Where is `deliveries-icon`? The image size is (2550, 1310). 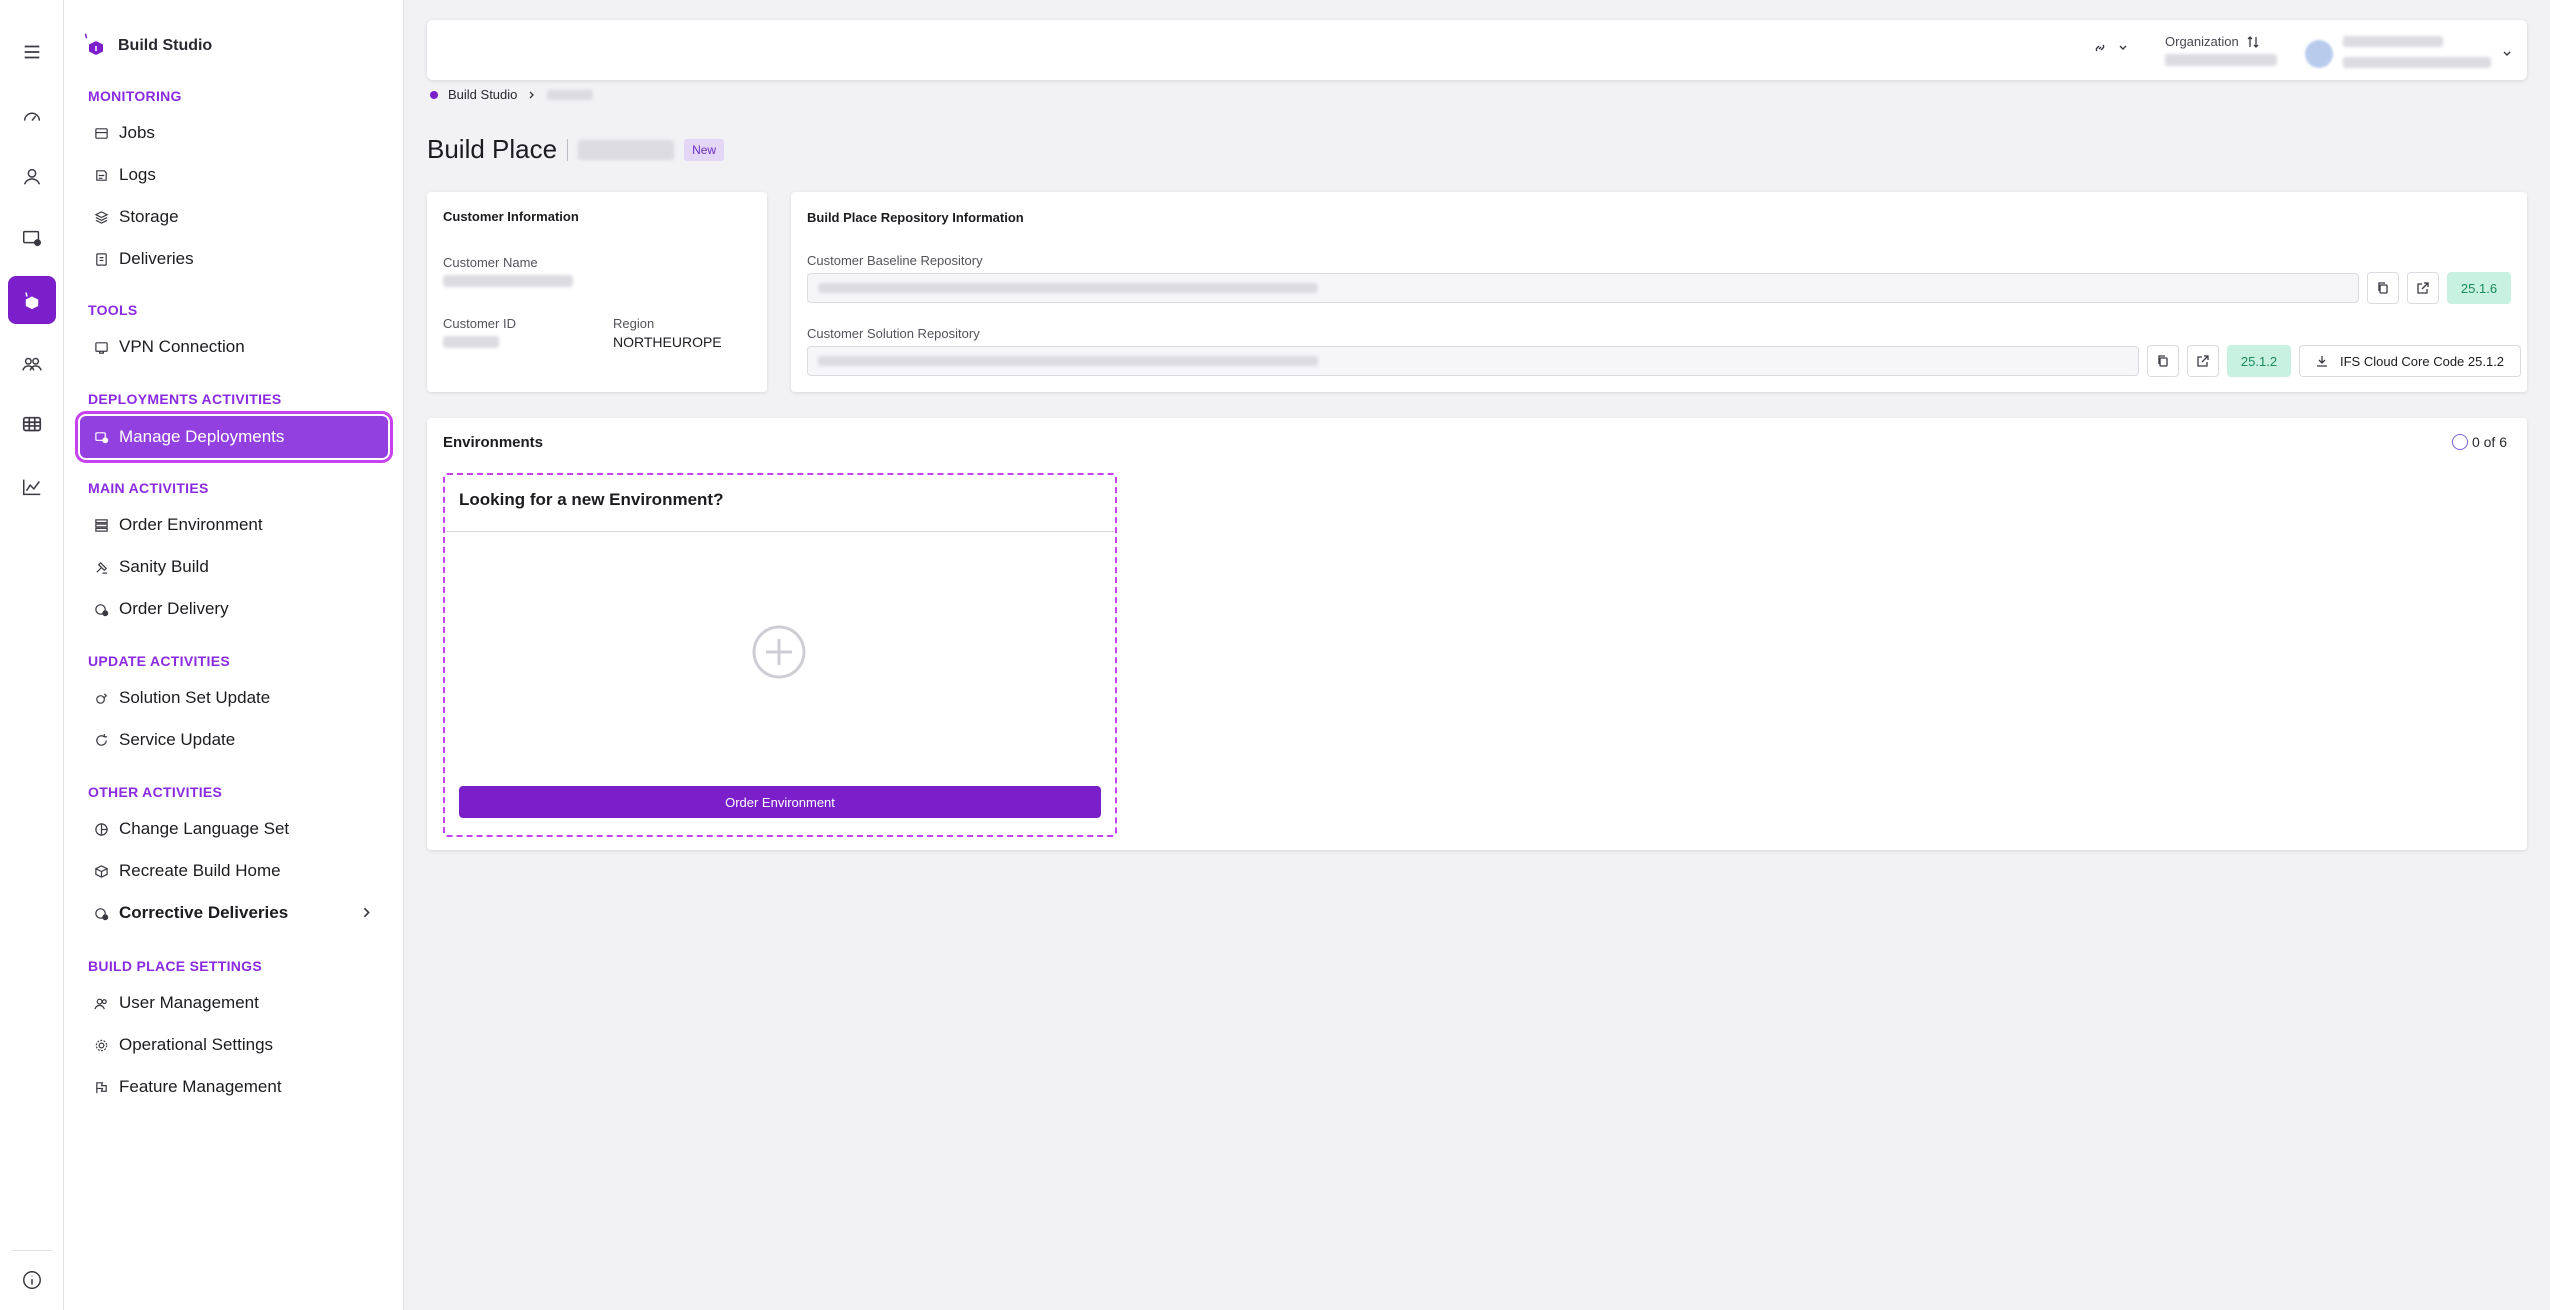
deliveries-icon is located at coordinates (101, 259).